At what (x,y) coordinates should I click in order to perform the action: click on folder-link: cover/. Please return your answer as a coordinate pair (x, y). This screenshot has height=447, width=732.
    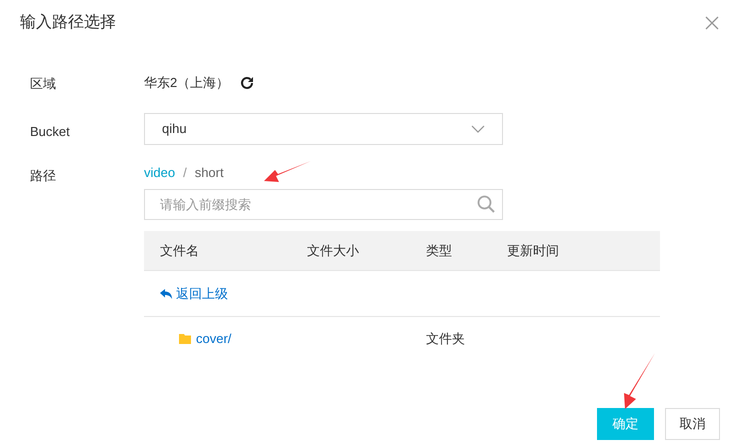
    Looking at the image, I should click on (214, 339).